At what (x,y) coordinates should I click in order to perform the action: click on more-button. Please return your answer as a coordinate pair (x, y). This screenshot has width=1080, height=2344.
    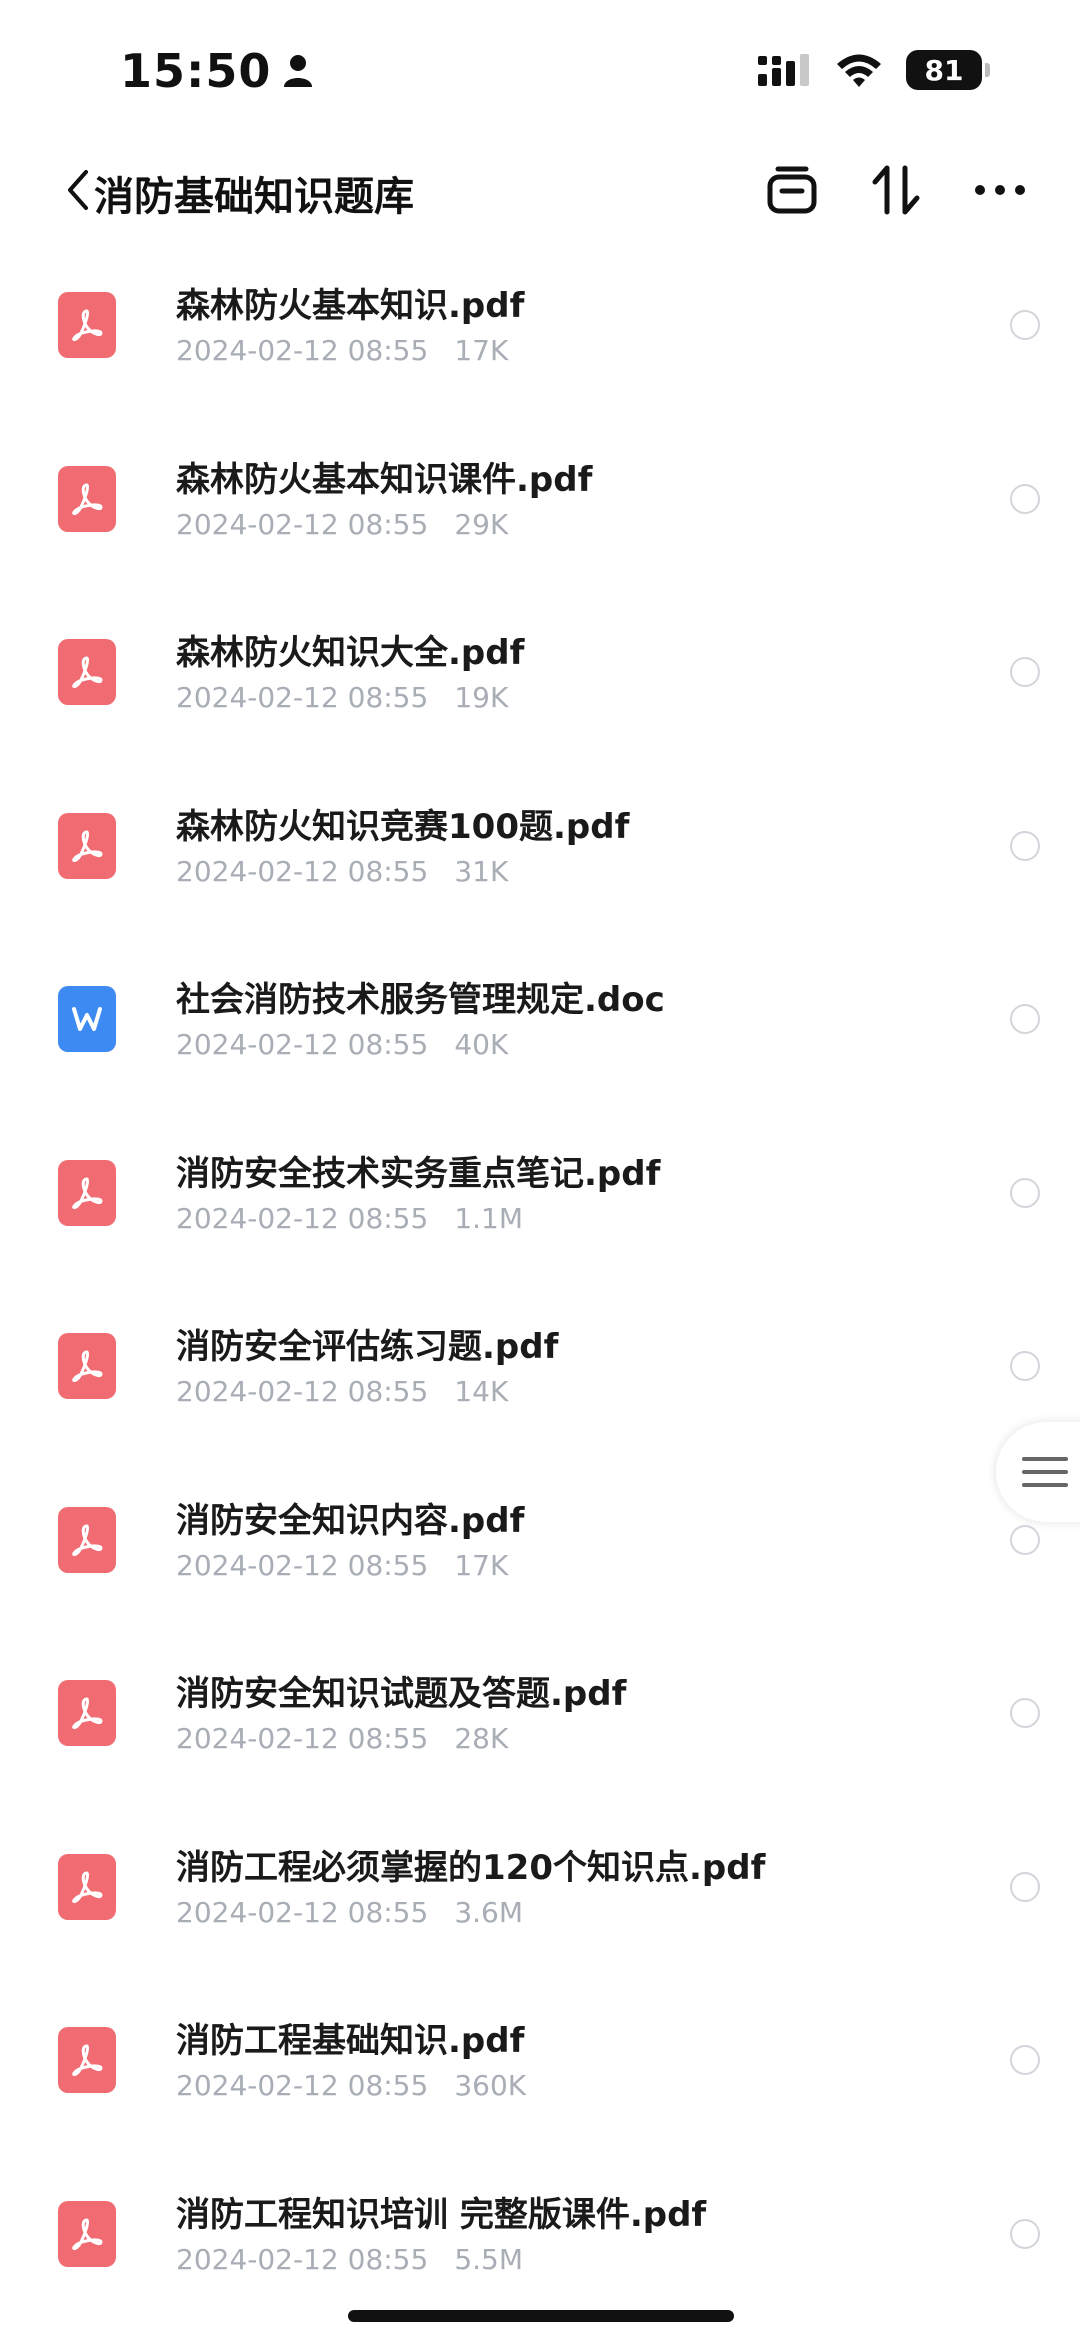
    Looking at the image, I should click on (1000, 190).